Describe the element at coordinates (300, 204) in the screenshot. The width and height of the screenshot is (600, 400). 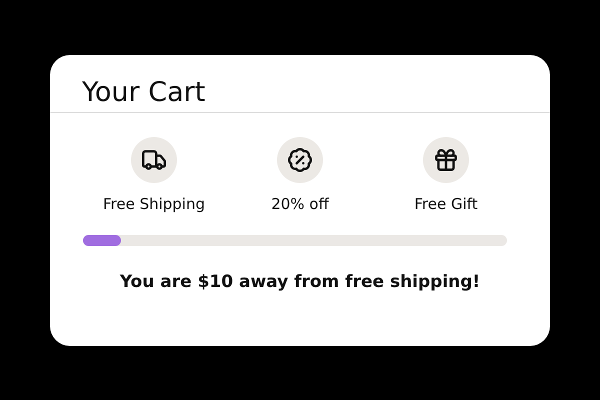
I see `reward-label: 20% off` at that location.